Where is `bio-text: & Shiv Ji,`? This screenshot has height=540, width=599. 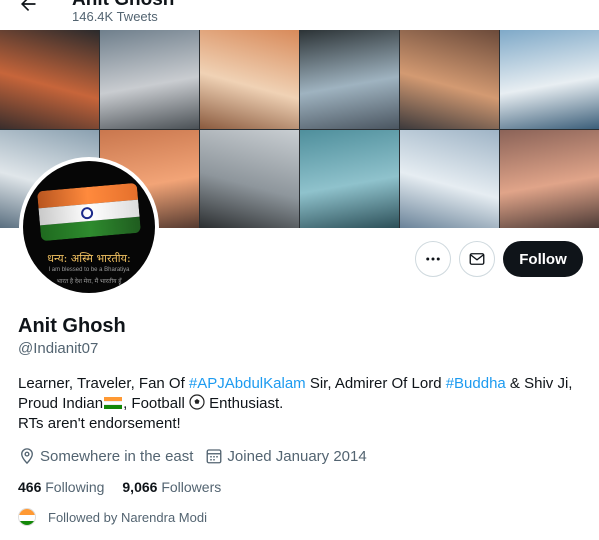
bio-text: & Shiv Ji, is located at coordinates (539, 383).